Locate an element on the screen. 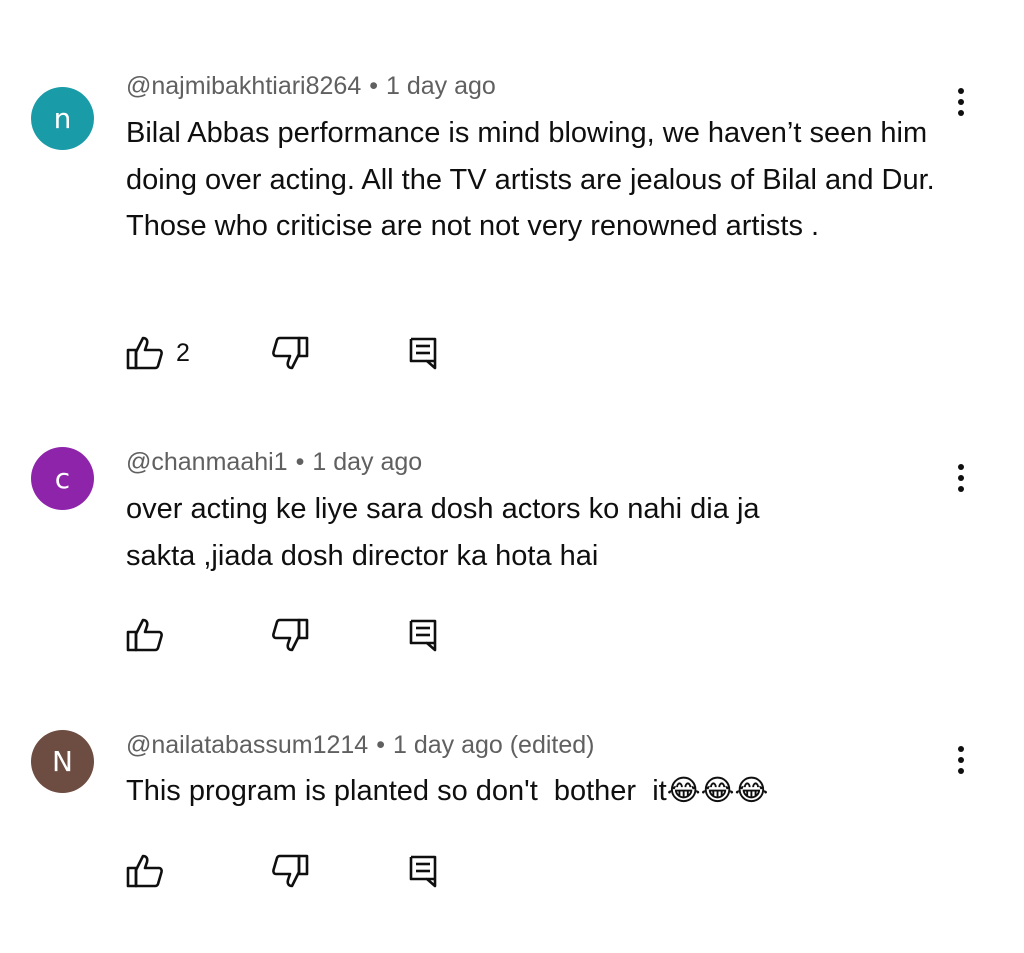  comment-meta: @chanmaahi1 • 1 day ago is located at coordinates (274, 462).